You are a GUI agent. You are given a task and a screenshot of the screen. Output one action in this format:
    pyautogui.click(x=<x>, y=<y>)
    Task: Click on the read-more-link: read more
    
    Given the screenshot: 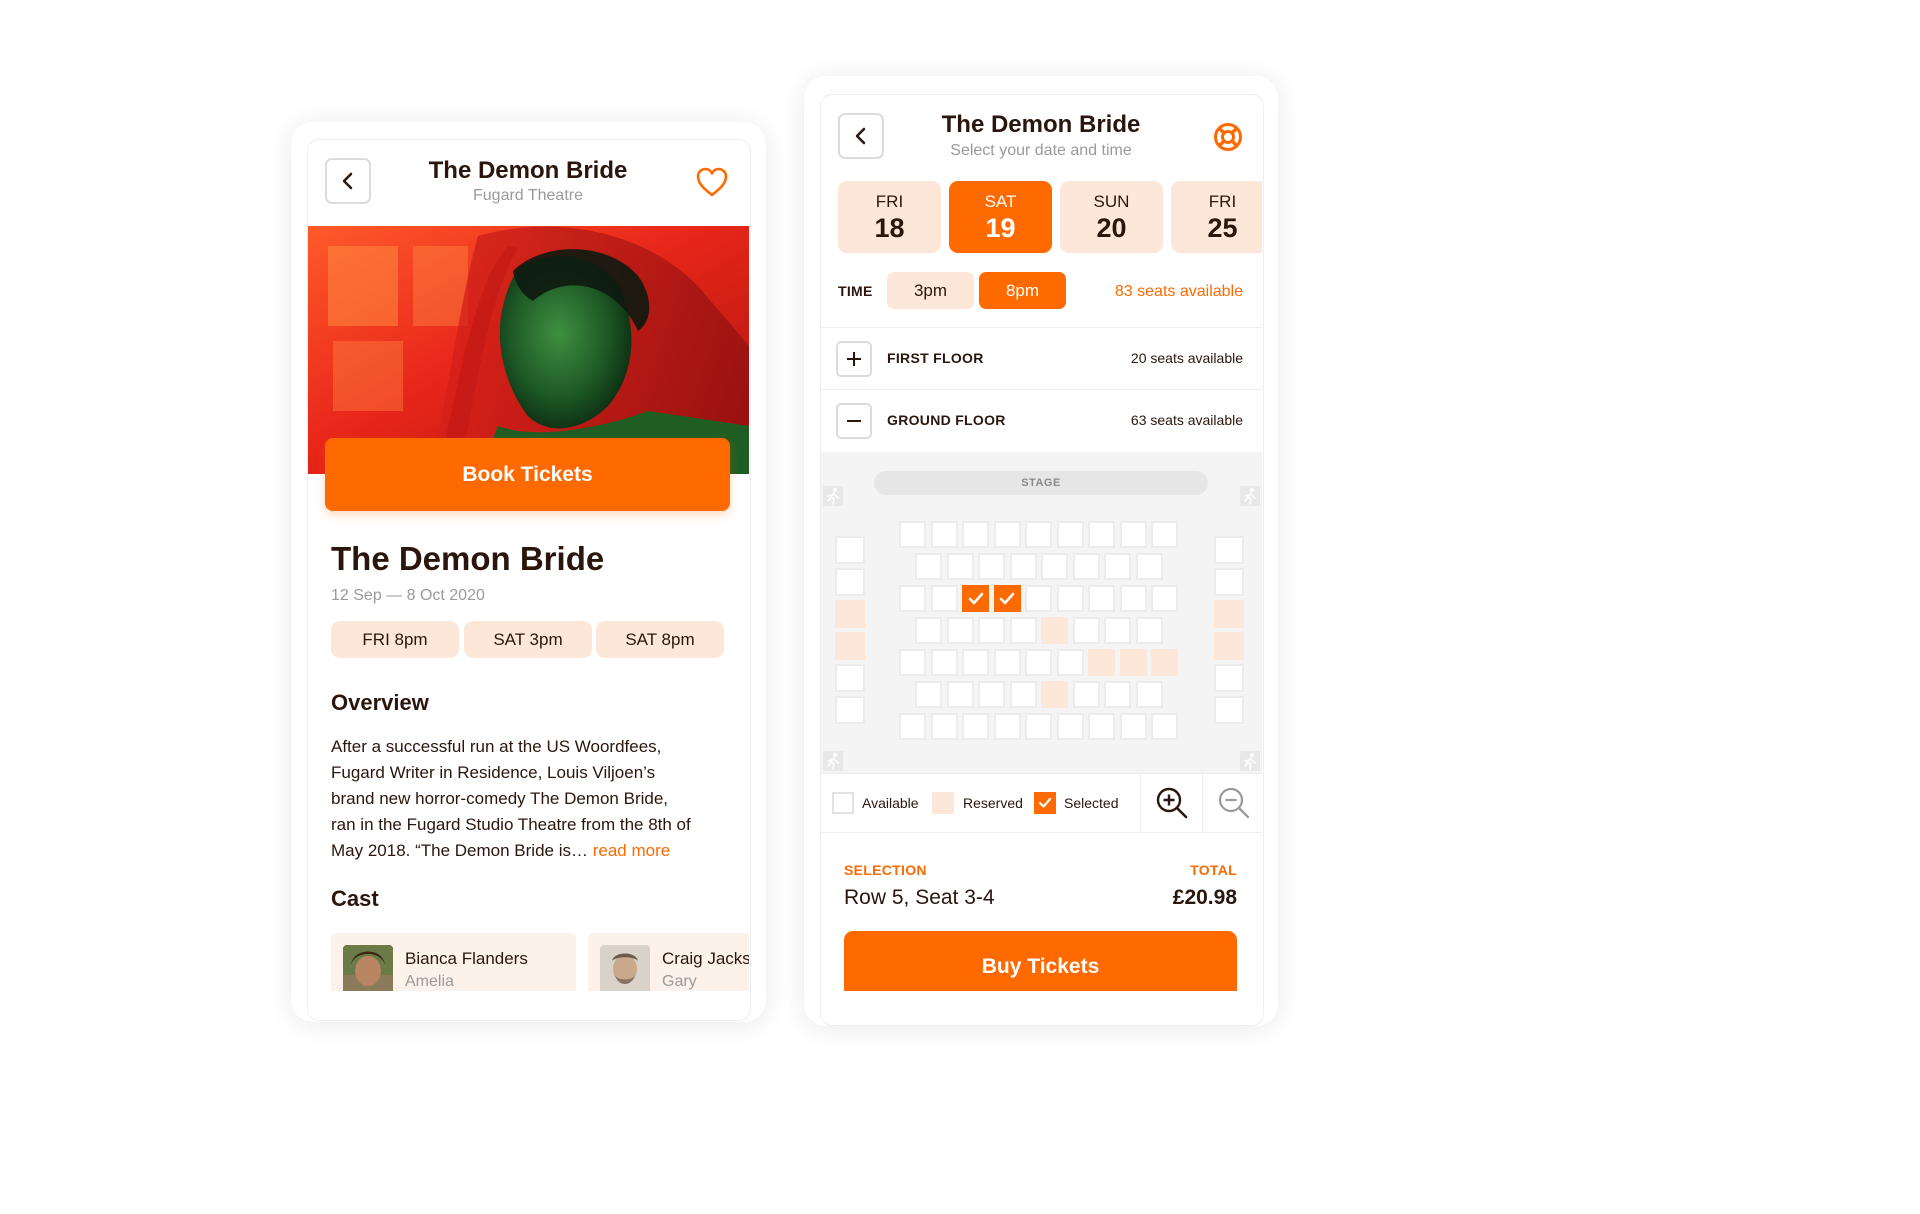 What is the action you would take?
    pyautogui.click(x=631, y=850)
    